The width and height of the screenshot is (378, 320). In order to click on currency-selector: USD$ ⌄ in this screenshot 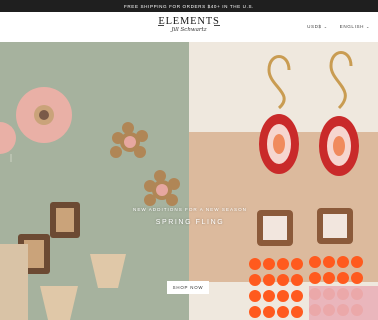, I will do `click(317, 26)`.